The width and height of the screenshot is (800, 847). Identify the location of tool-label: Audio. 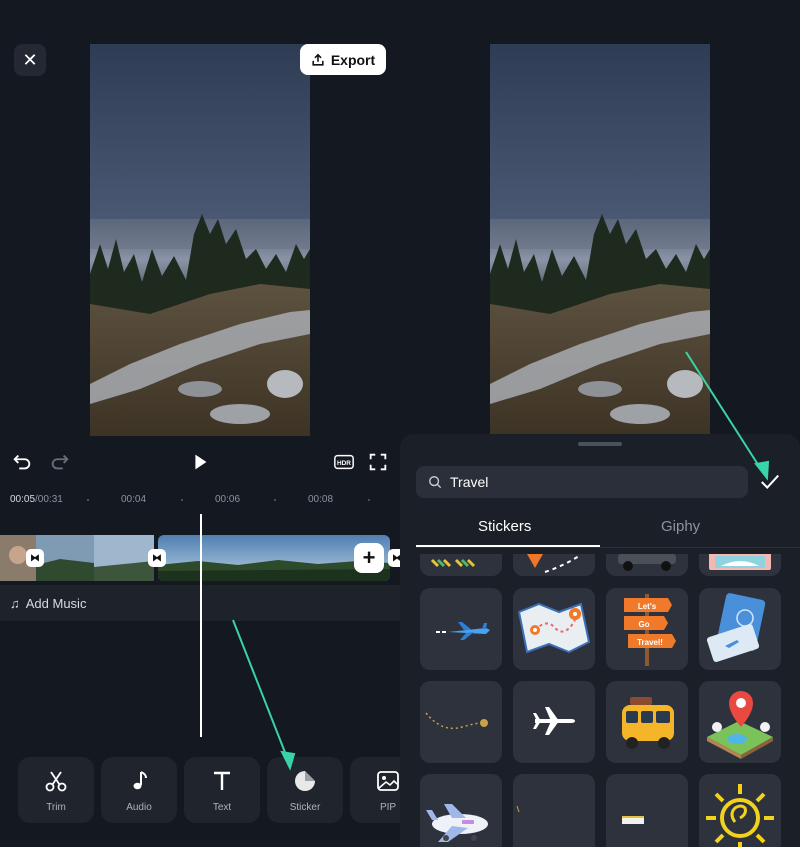
(139, 807).